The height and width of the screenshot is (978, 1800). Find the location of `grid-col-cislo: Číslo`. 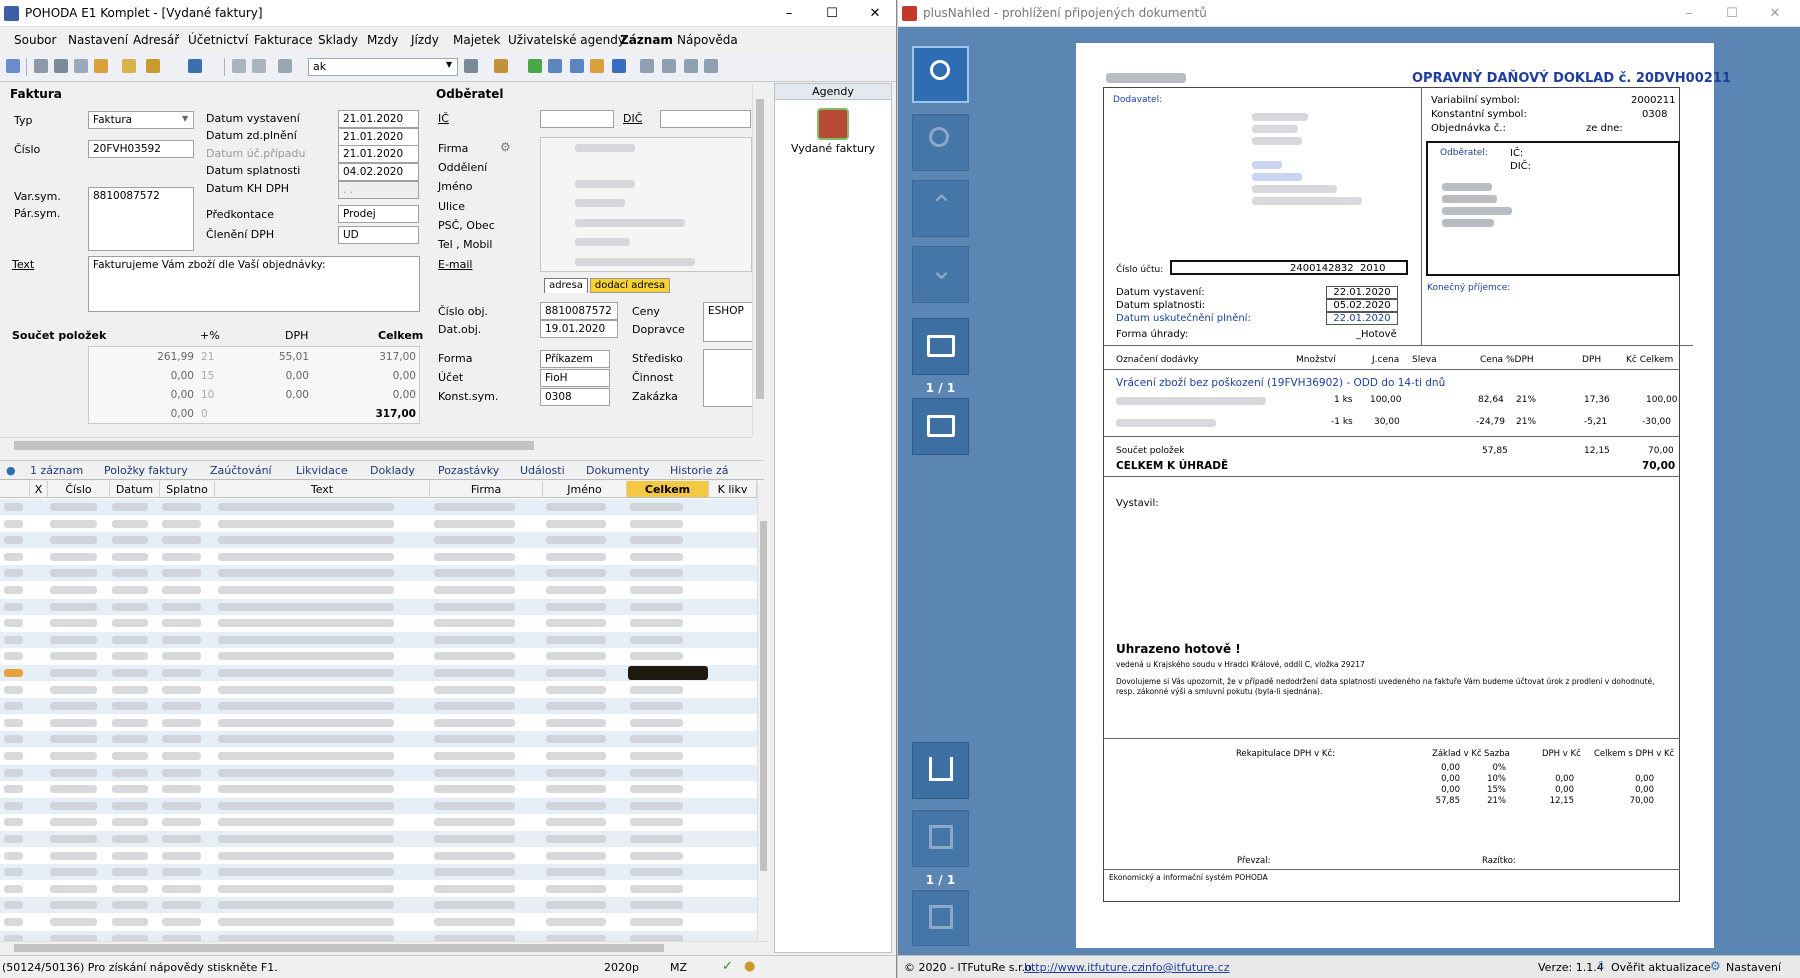

grid-col-cislo: Číslo is located at coordinates (79, 489).